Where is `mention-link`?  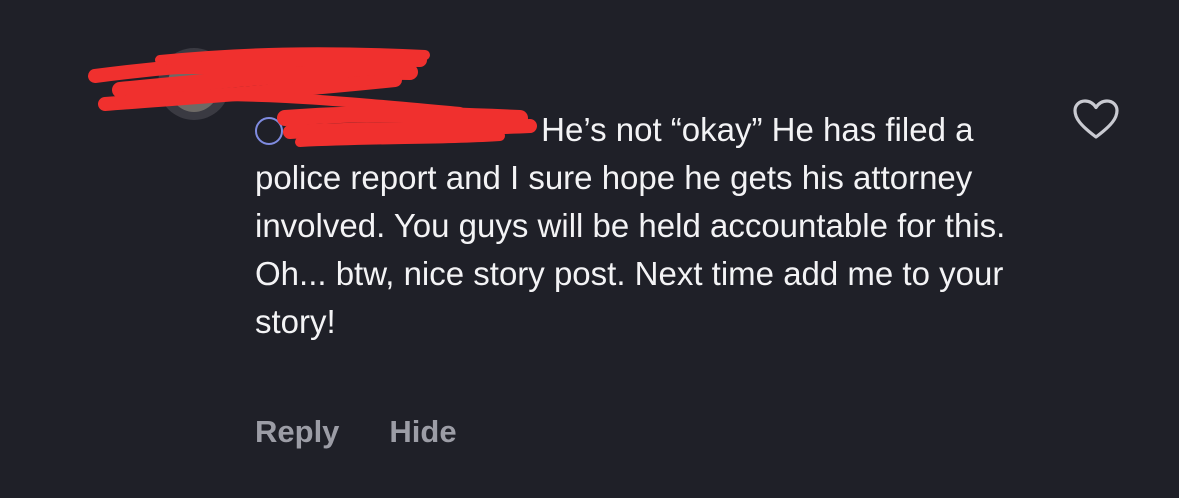
mention-link is located at coordinates (398, 129).